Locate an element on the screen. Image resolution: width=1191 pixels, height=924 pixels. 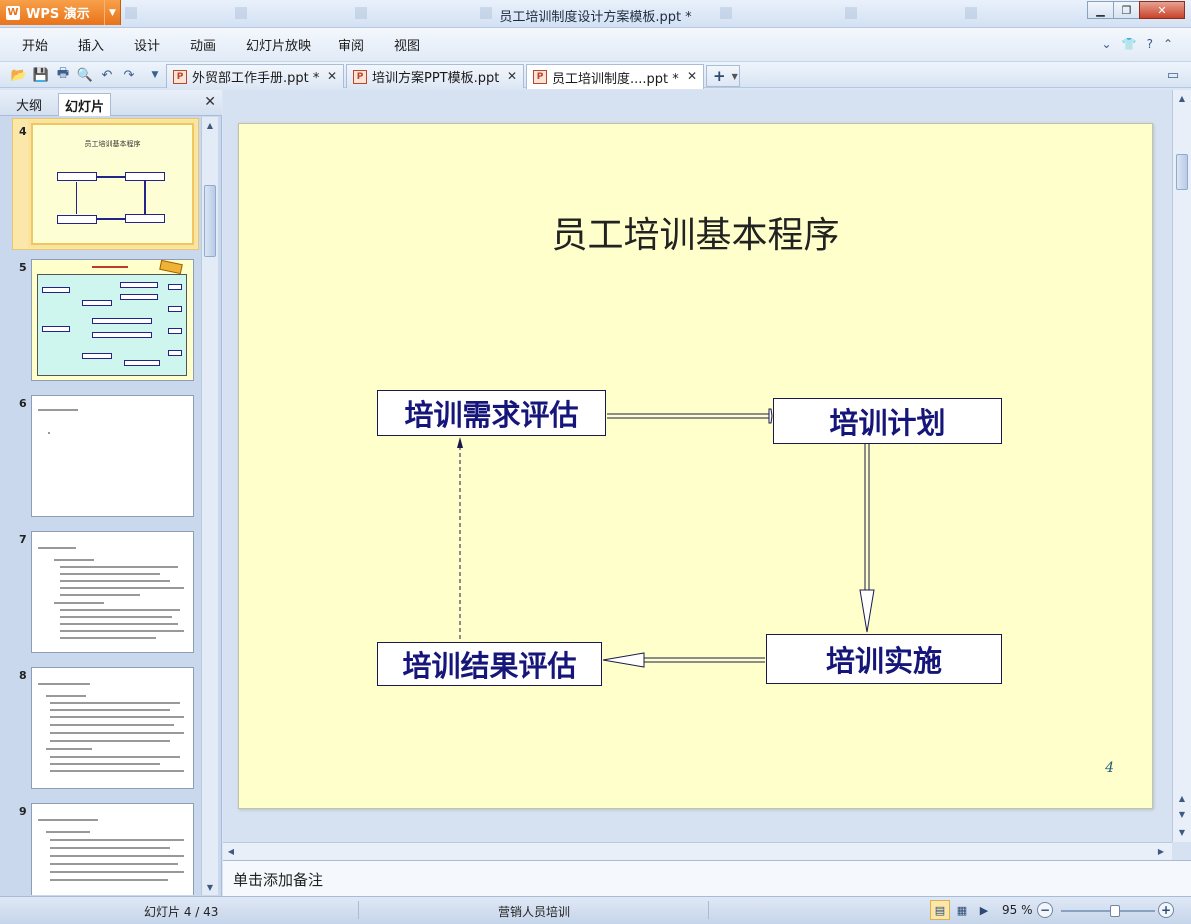
menu-view: 视图 is located at coordinates (407, 44).